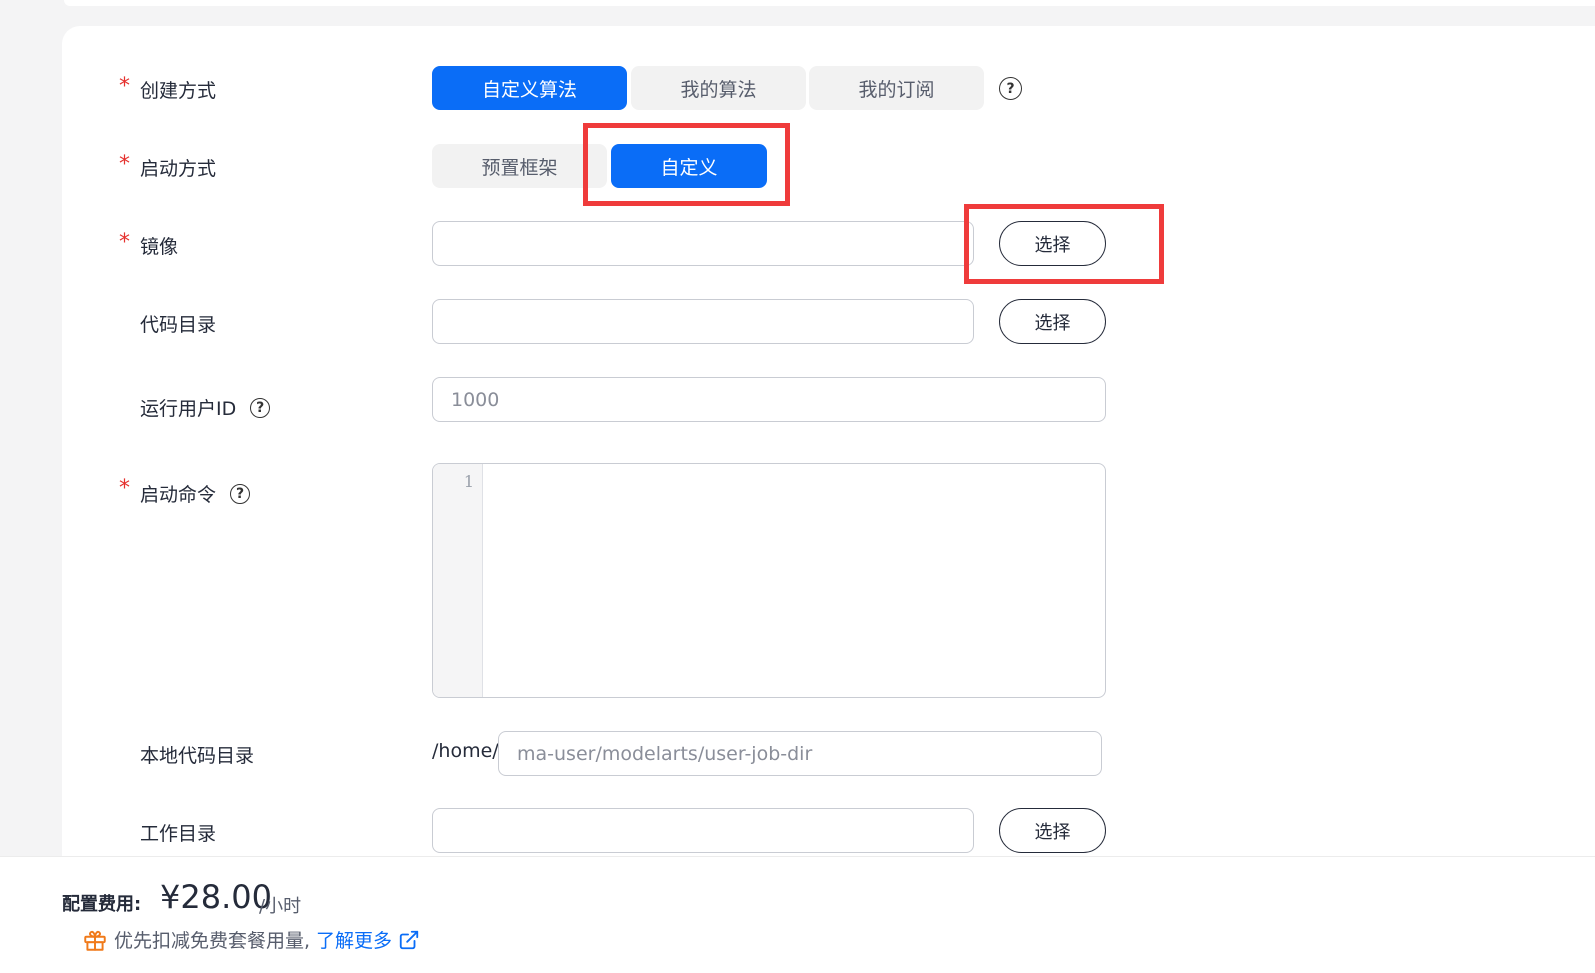  What do you see at coordinates (800, 753) in the screenshot?
I see `local-code-dir-input: ma-user/modelarts/user-job-dir` at bounding box center [800, 753].